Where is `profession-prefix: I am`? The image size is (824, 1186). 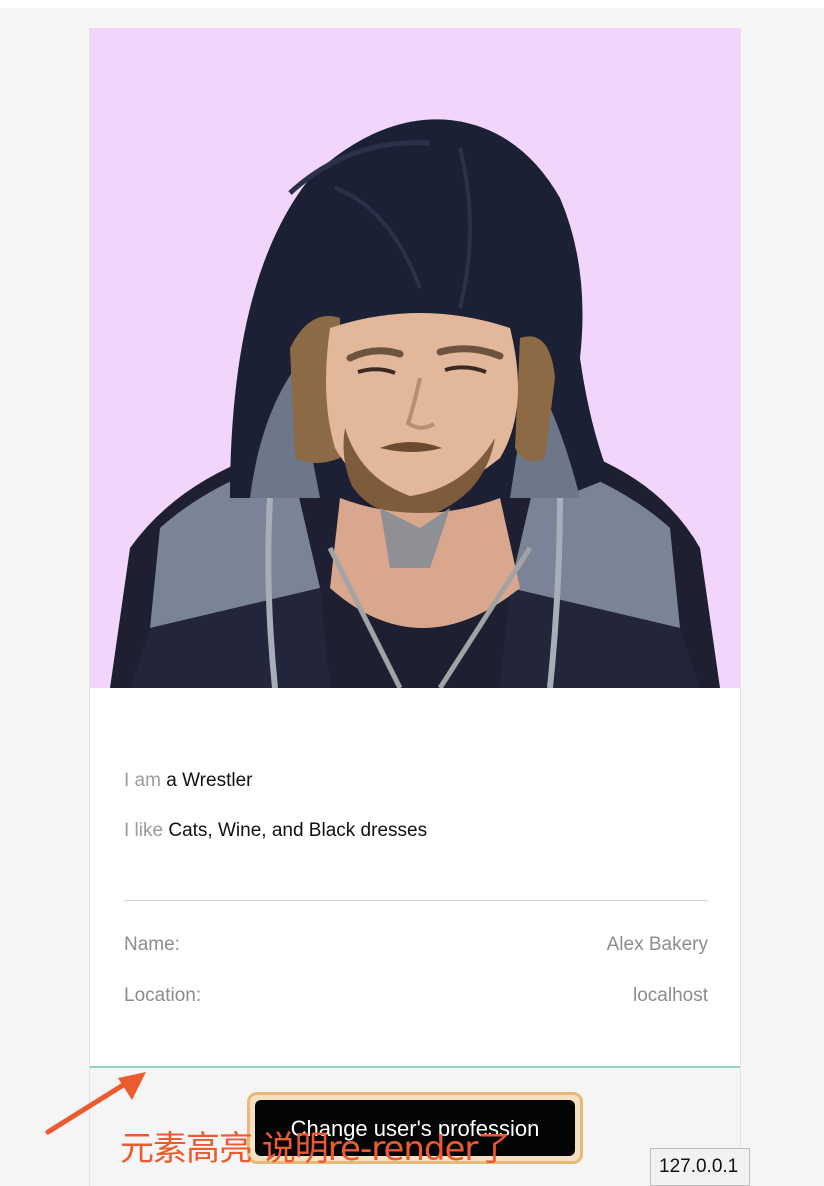 profession-prefix: I am is located at coordinates (142, 780).